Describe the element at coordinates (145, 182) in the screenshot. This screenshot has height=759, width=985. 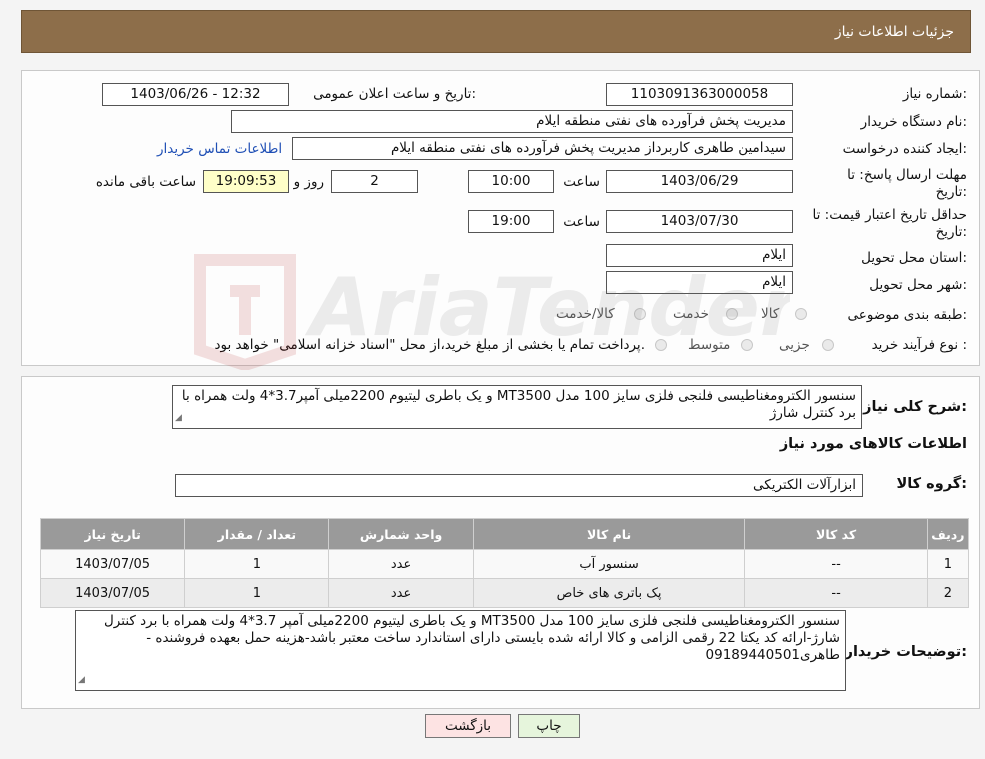
I see `remaining-time-label: ساعت باقی مانده` at that location.